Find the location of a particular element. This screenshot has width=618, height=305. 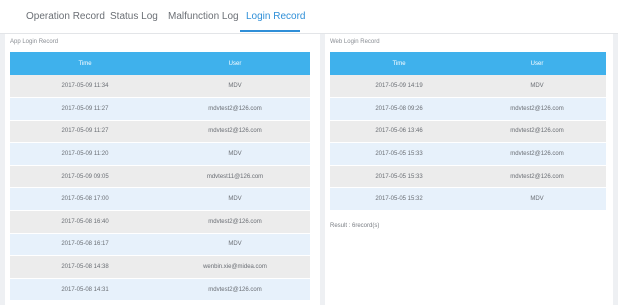

time-cell: 2017-05-06 13:46 is located at coordinates (399, 132).